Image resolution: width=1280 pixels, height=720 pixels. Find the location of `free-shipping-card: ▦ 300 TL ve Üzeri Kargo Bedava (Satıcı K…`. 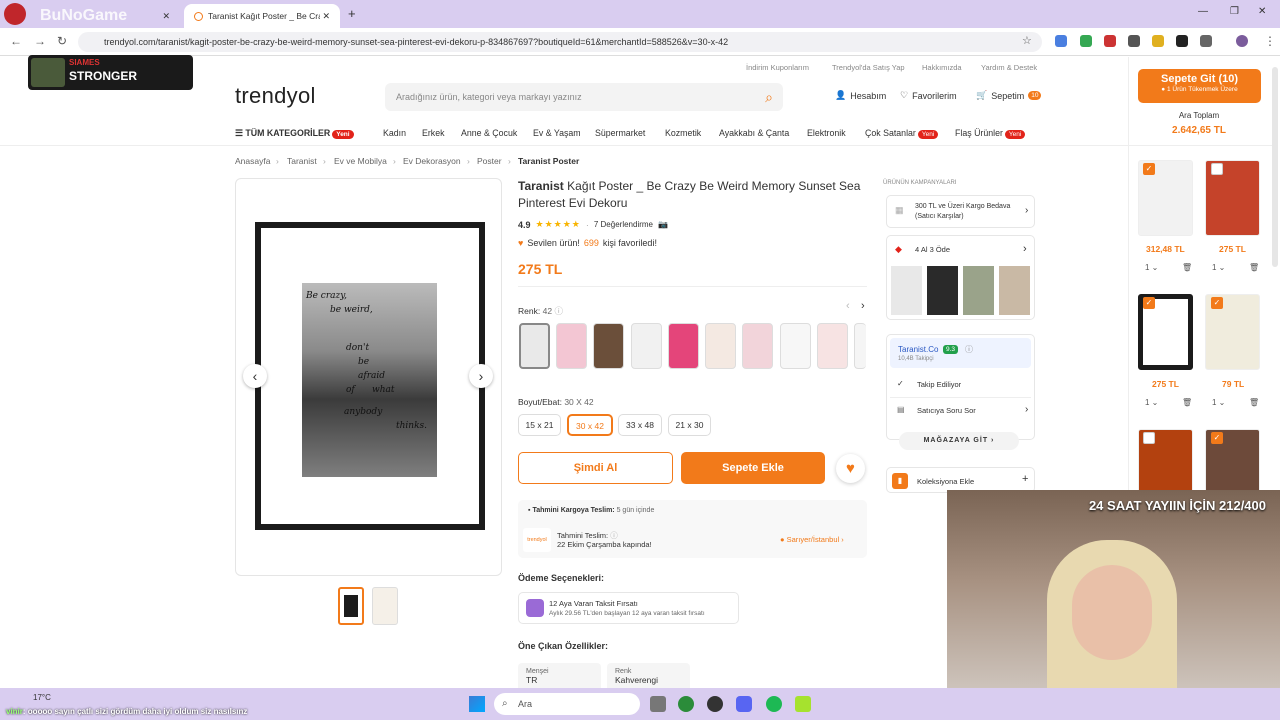

free-shipping-card: ▦ 300 TL ve Üzeri Kargo Bedava (Satıcı K… is located at coordinates (960, 211).